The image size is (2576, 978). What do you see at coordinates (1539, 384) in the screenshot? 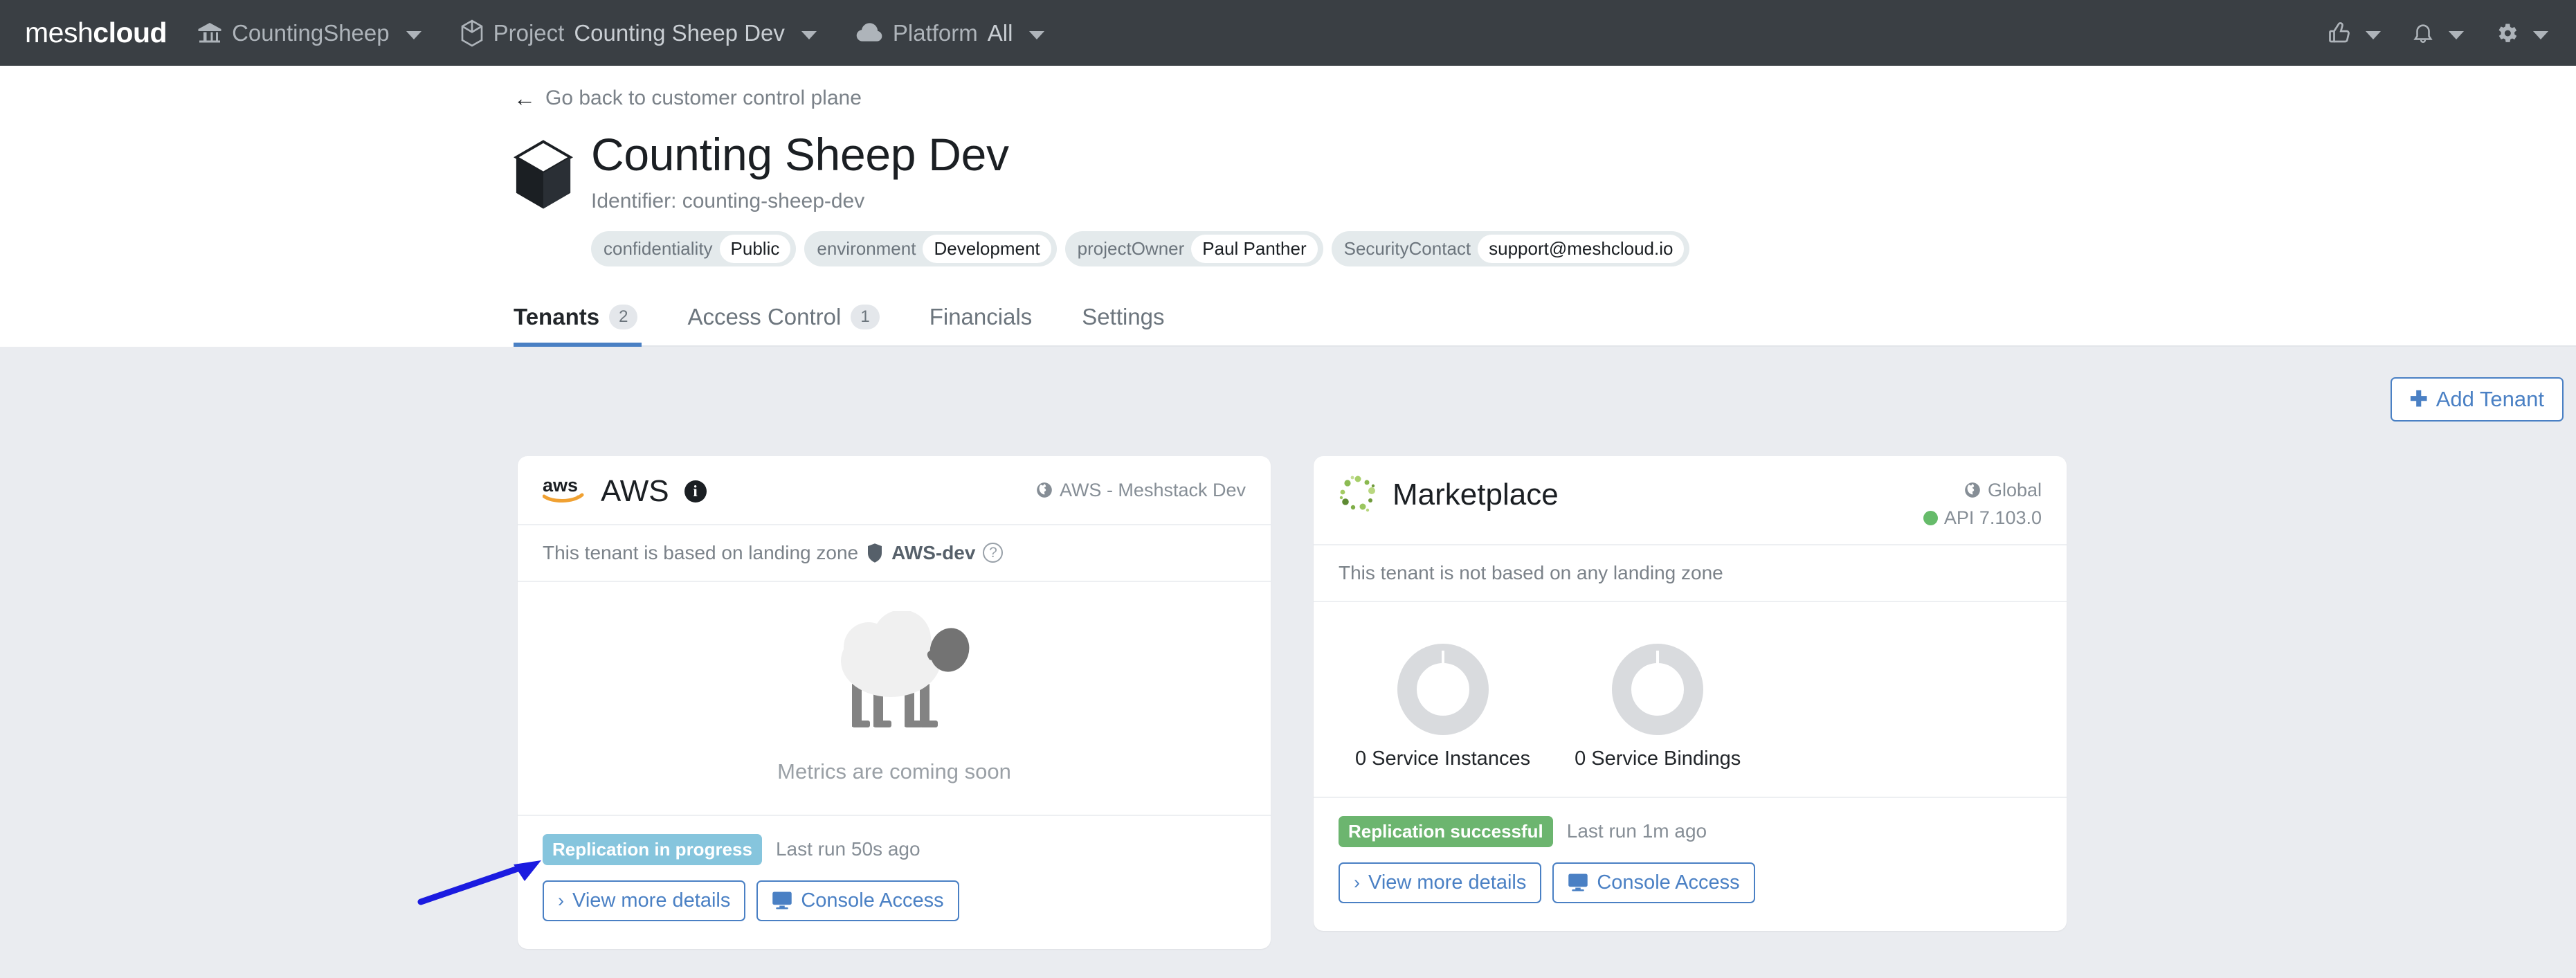
I see `tenants-toolbar: ✚ Add Tenant` at bounding box center [1539, 384].